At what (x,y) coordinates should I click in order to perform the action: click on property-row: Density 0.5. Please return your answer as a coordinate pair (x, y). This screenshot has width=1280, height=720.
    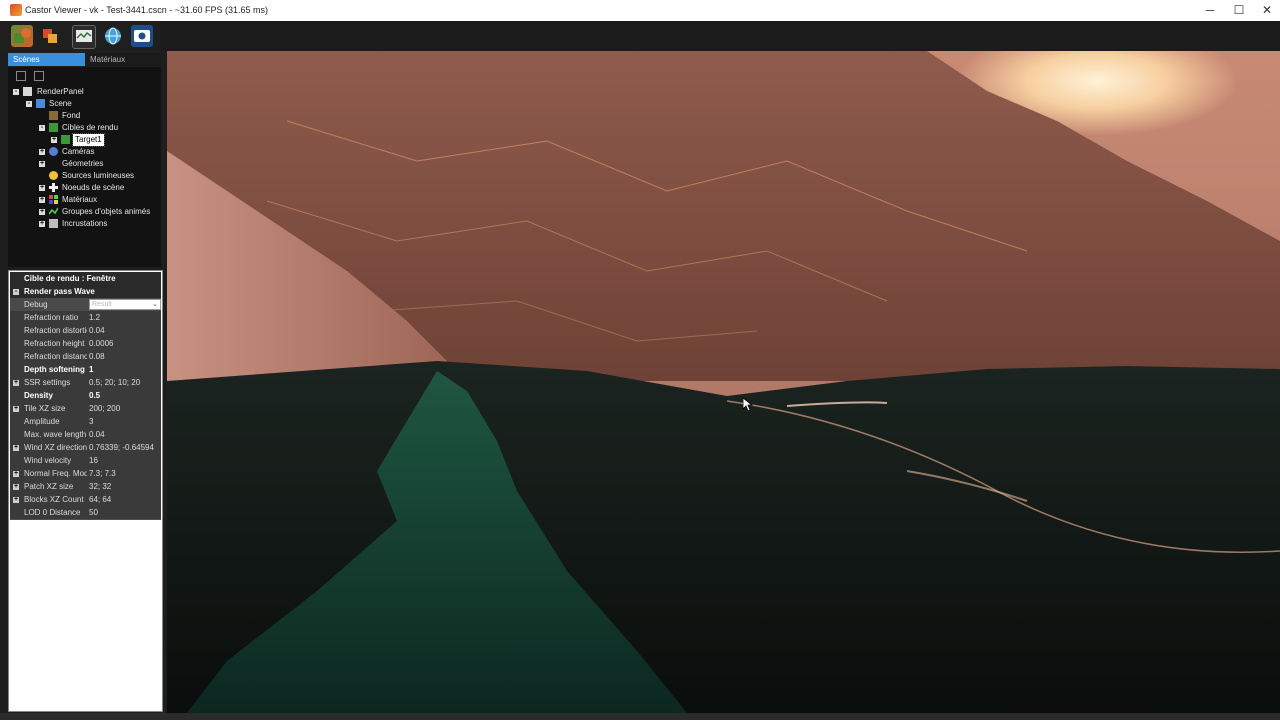
    Looking at the image, I should click on (85, 396).